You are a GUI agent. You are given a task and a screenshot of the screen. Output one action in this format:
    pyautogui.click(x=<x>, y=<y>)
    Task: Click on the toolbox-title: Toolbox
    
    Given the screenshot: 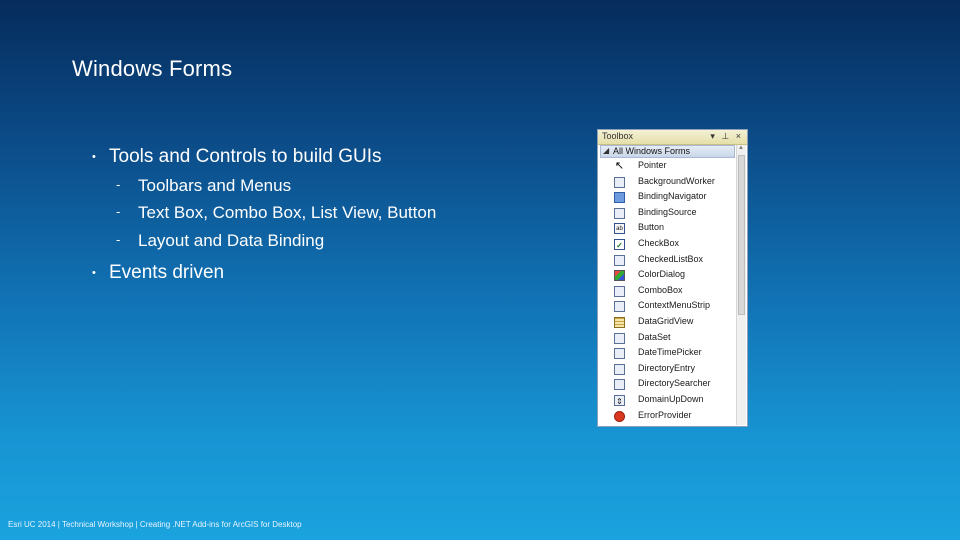 What is the action you would take?
    pyautogui.click(x=618, y=136)
    